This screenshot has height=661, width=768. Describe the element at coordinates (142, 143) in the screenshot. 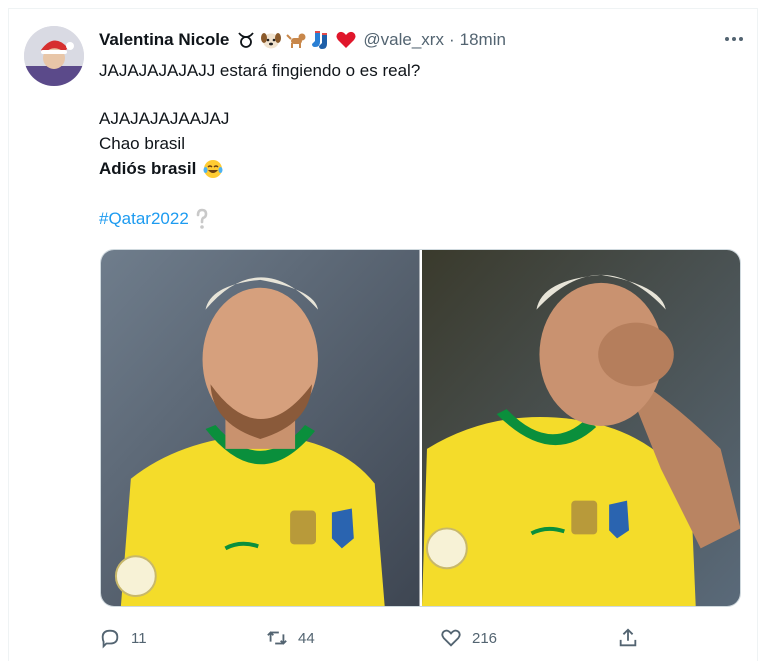

I see `tweet-text-line-3: Chao brasil` at that location.